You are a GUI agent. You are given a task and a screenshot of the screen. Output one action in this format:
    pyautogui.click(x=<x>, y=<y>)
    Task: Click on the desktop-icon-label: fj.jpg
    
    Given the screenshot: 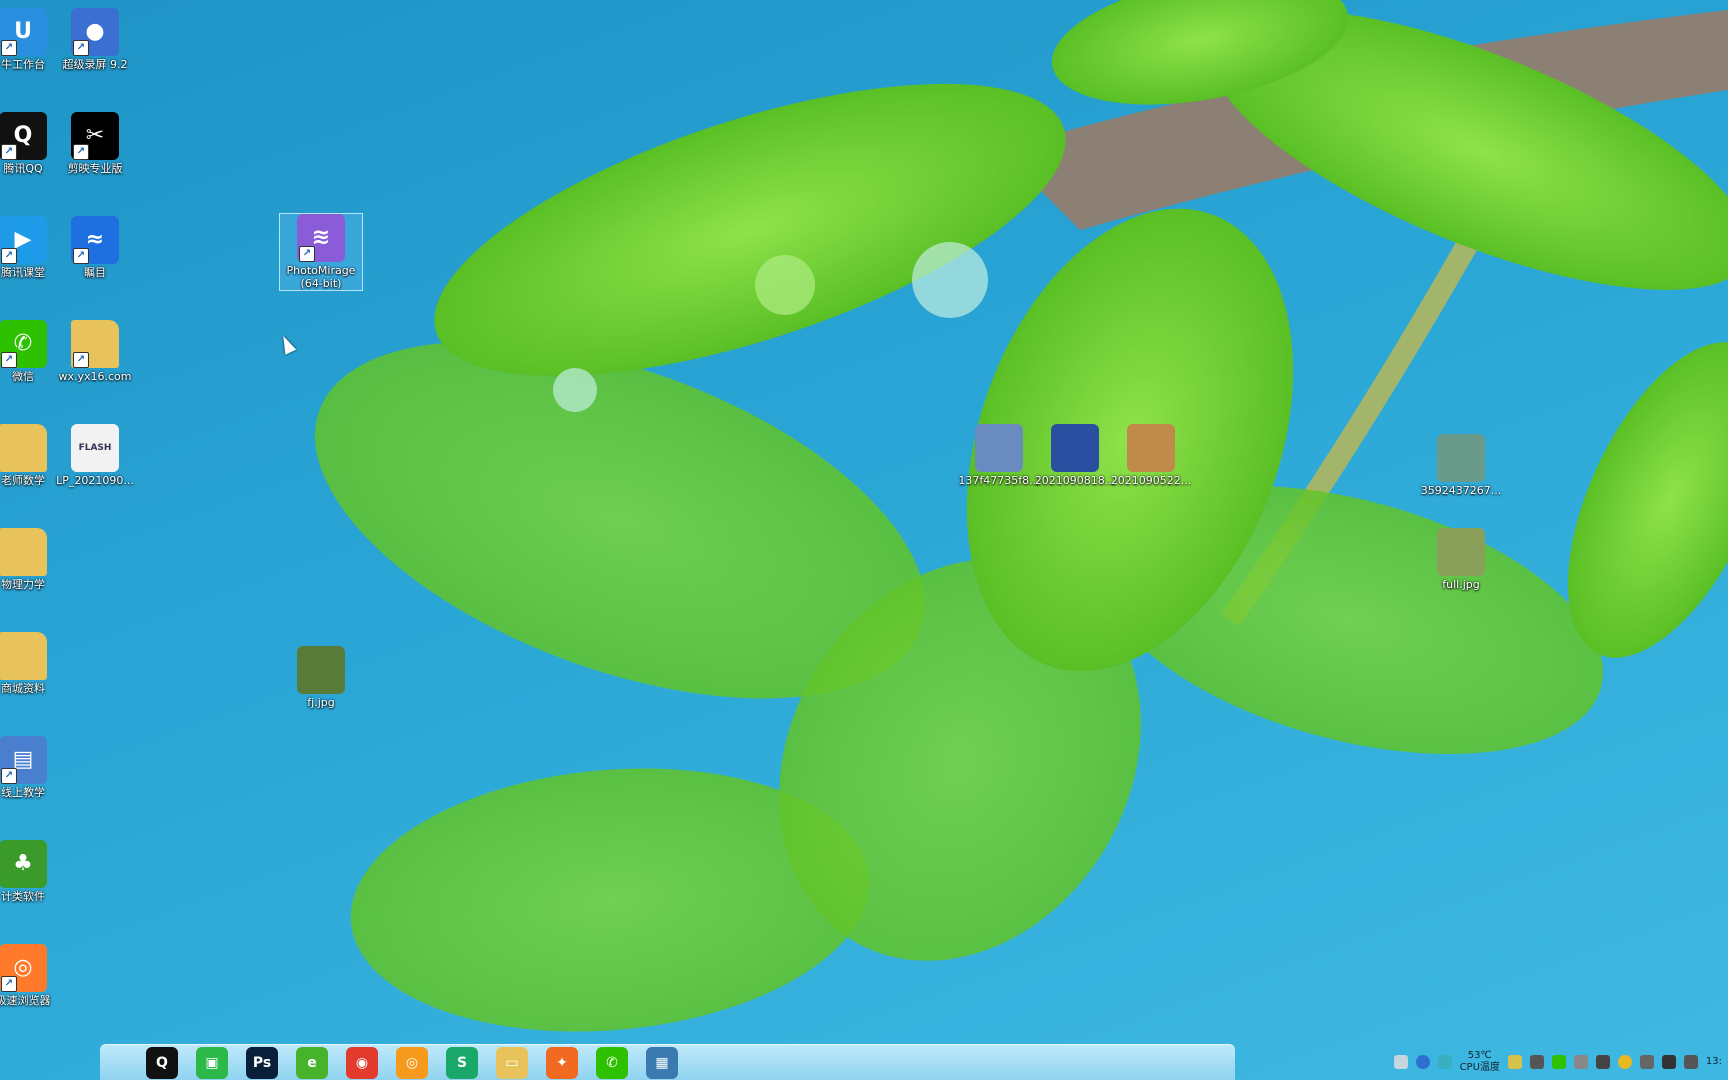 What is the action you would take?
    pyautogui.click(x=321, y=702)
    